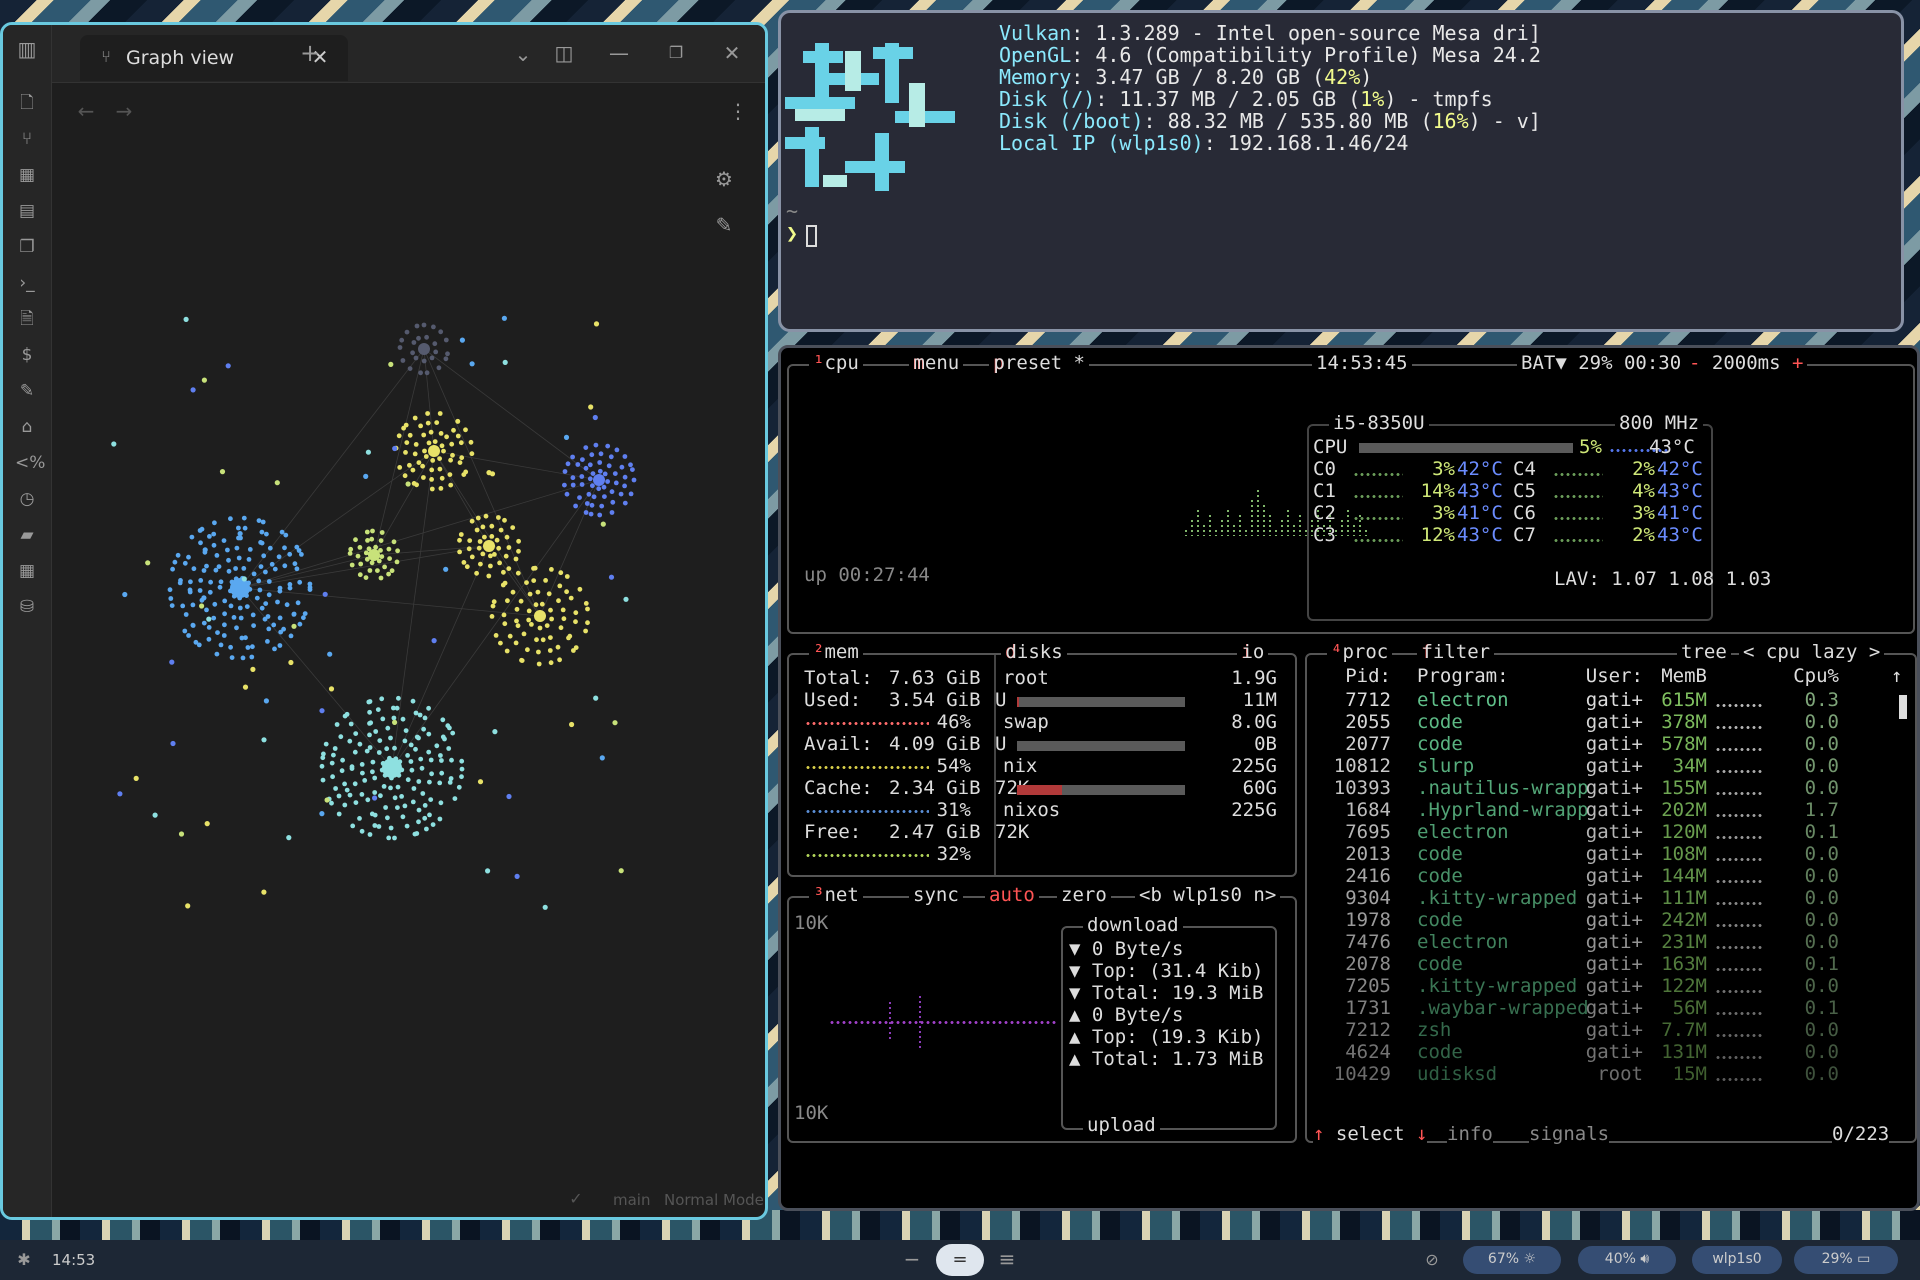 This screenshot has width=1920, height=1280. What do you see at coordinates (1463, 700) in the screenshot?
I see `proc-cell: electron` at bounding box center [1463, 700].